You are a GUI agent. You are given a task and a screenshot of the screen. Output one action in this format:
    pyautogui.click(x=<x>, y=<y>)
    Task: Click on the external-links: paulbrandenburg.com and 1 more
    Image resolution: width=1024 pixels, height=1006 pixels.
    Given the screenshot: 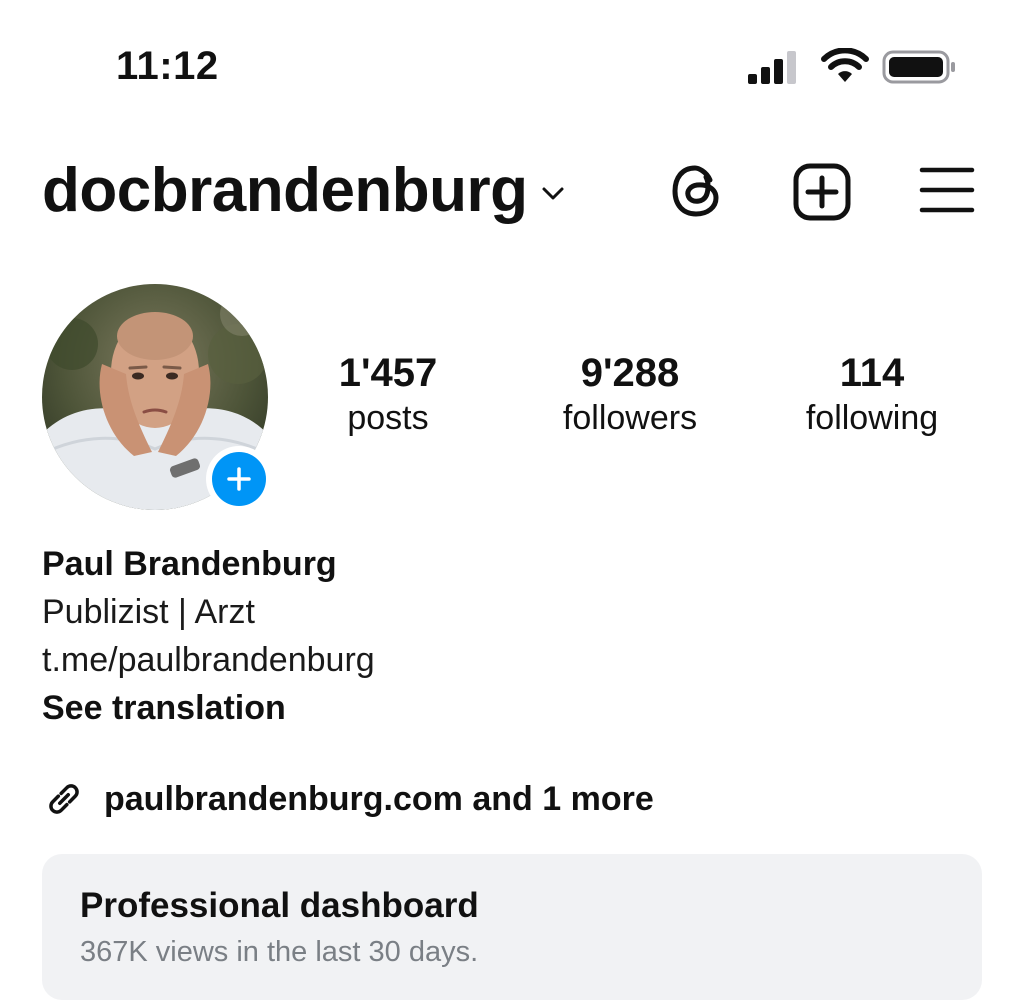 What is the action you would take?
    pyautogui.click(x=348, y=799)
    